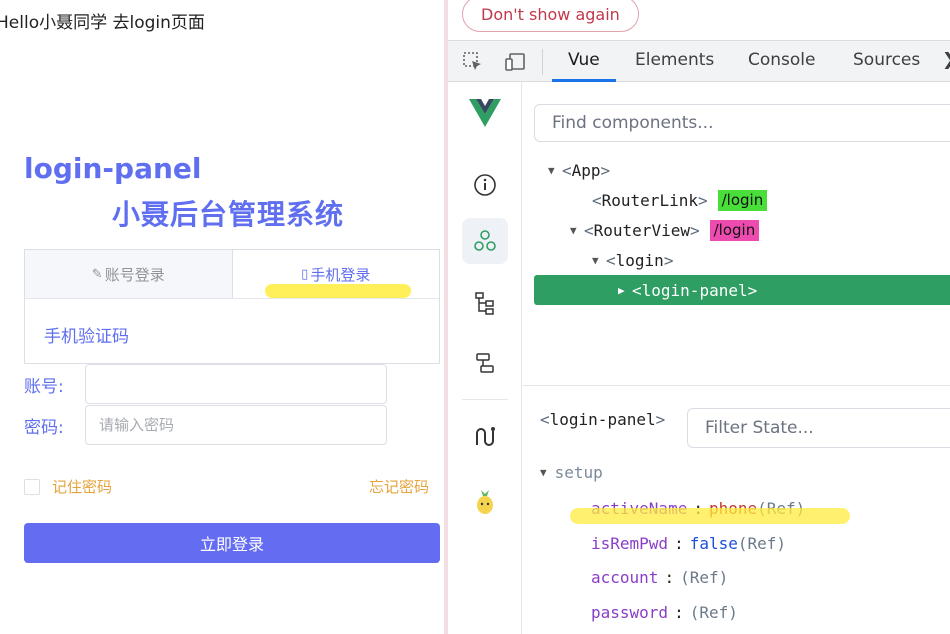 The height and width of the screenshot is (634, 950). I want to click on state-row-password: password : (Ref), so click(664, 612).